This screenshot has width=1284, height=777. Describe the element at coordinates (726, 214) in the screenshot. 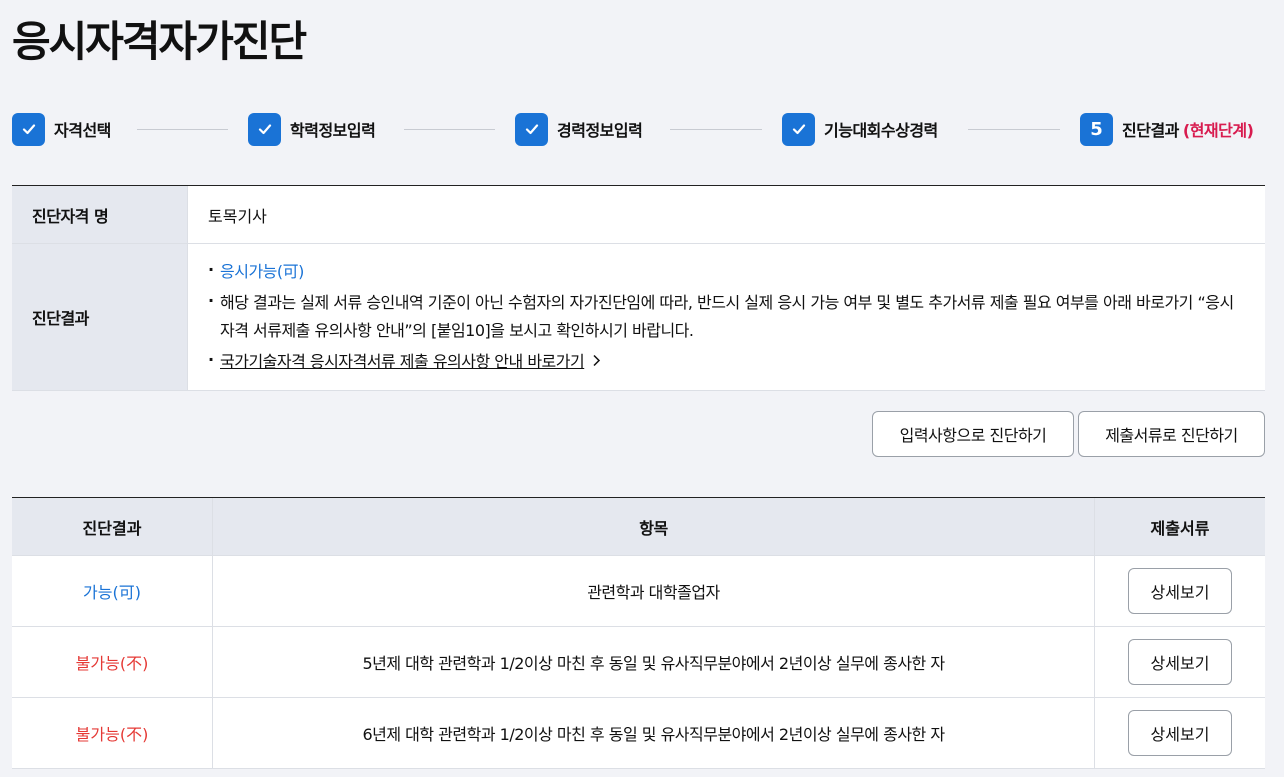

I see `qual-name-value: 토목기사` at that location.